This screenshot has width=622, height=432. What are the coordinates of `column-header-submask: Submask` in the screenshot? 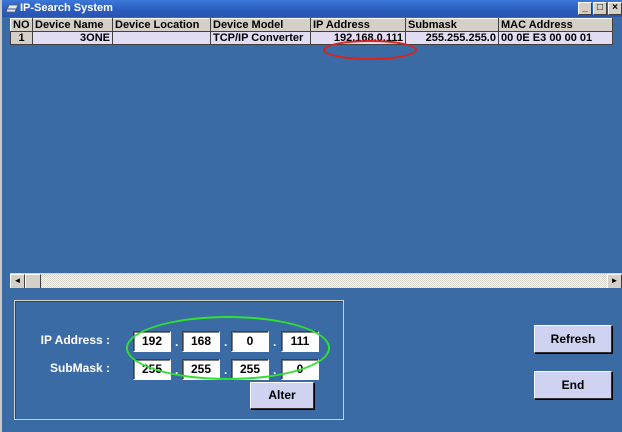 It's located at (452, 25).